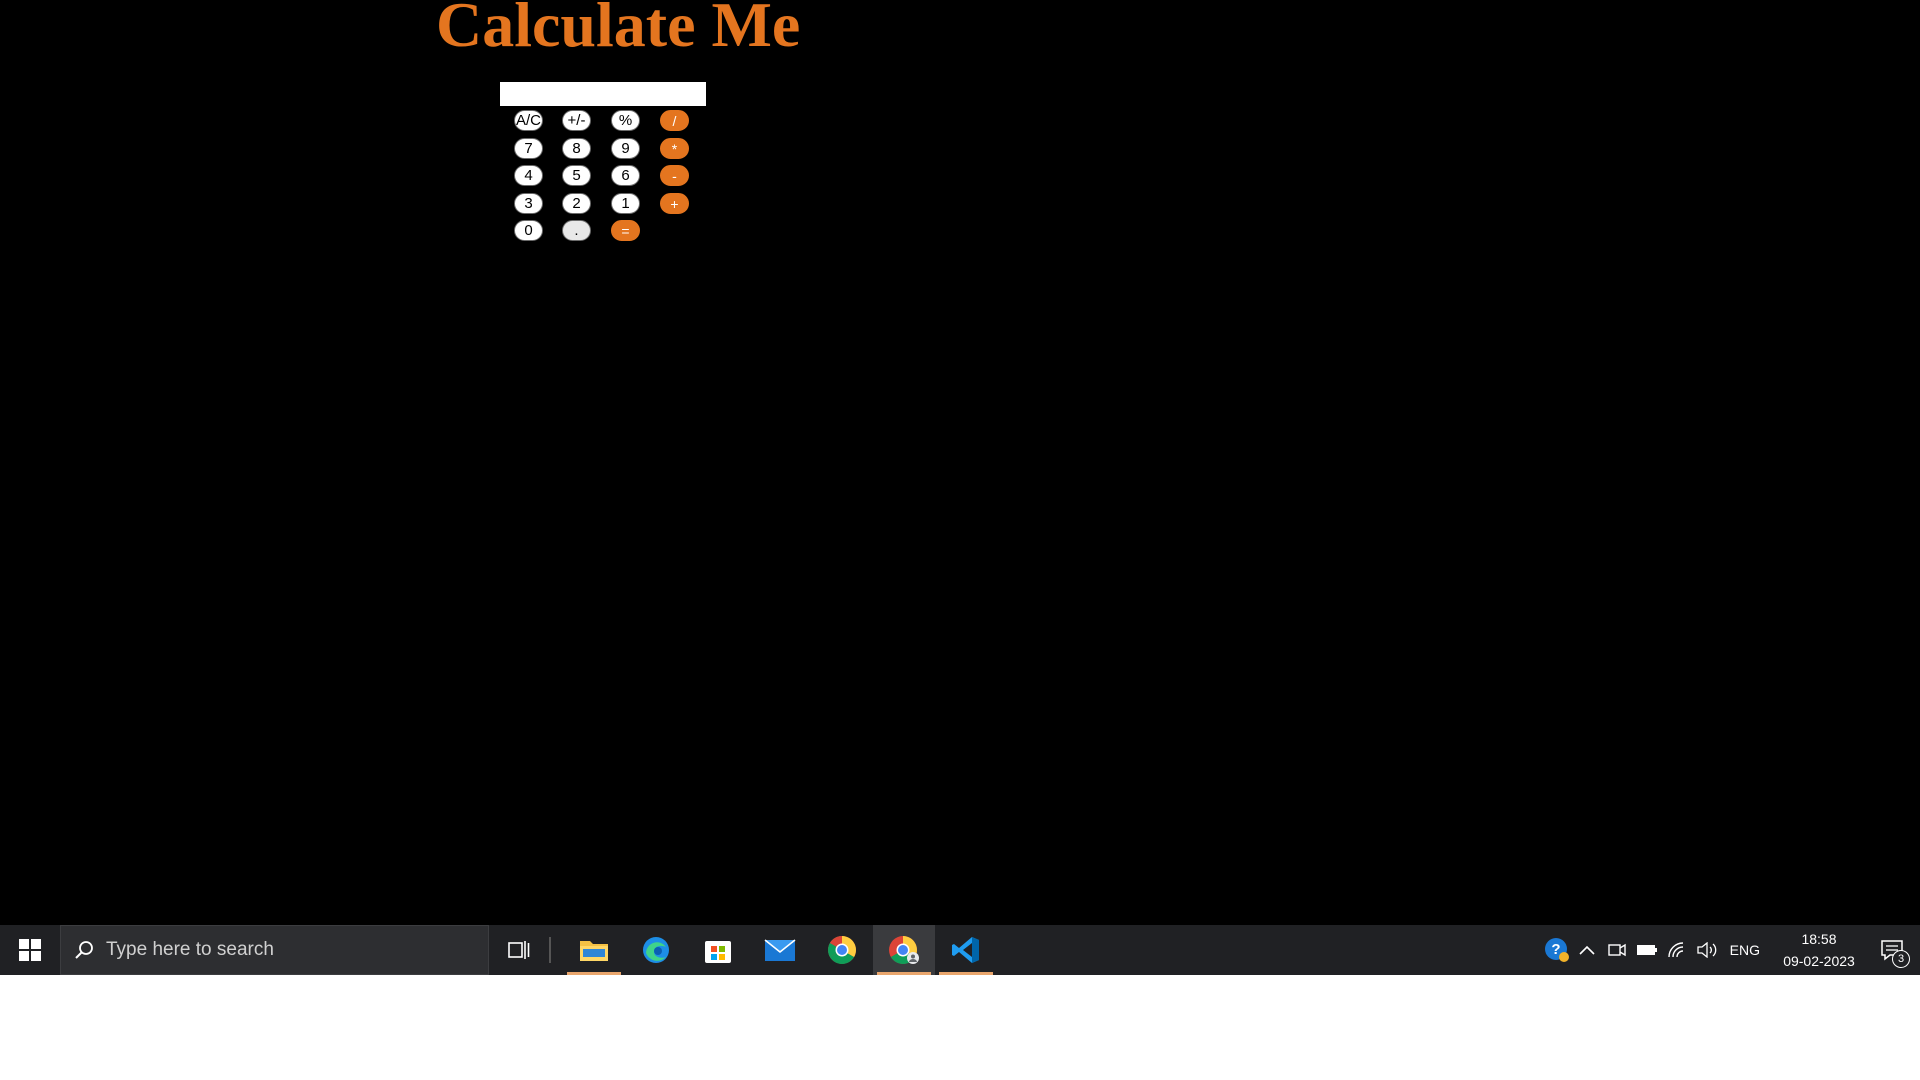 This screenshot has height=1080, width=1920. I want to click on folder-icon, so click(594, 951).